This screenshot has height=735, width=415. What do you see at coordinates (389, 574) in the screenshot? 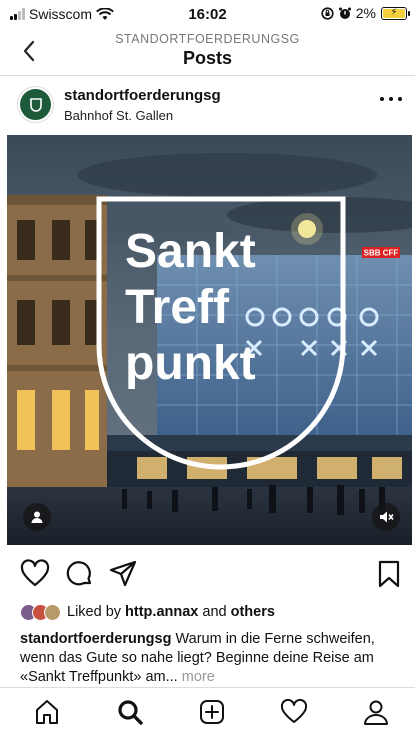
I see `bookmark-icon` at bounding box center [389, 574].